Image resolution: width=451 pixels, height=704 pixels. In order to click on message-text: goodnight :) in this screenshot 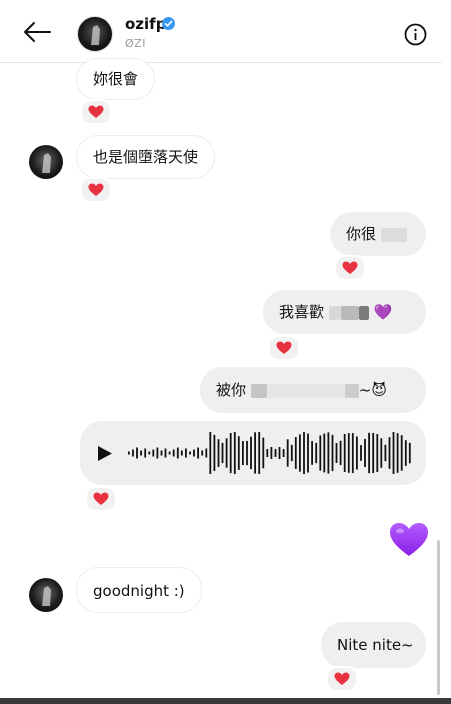, I will do `click(139, 591)`.